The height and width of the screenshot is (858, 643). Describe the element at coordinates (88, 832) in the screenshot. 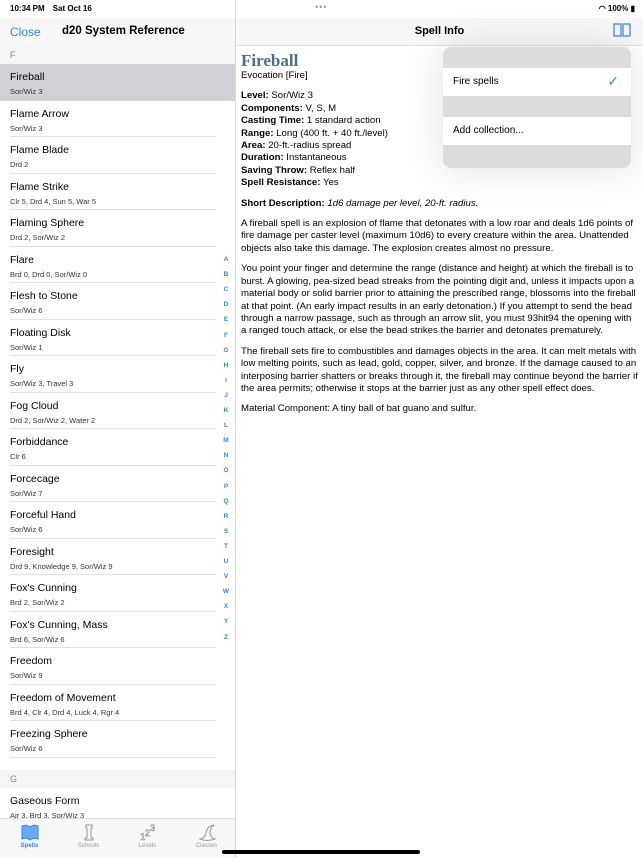

I see `tower-icon` at that location.